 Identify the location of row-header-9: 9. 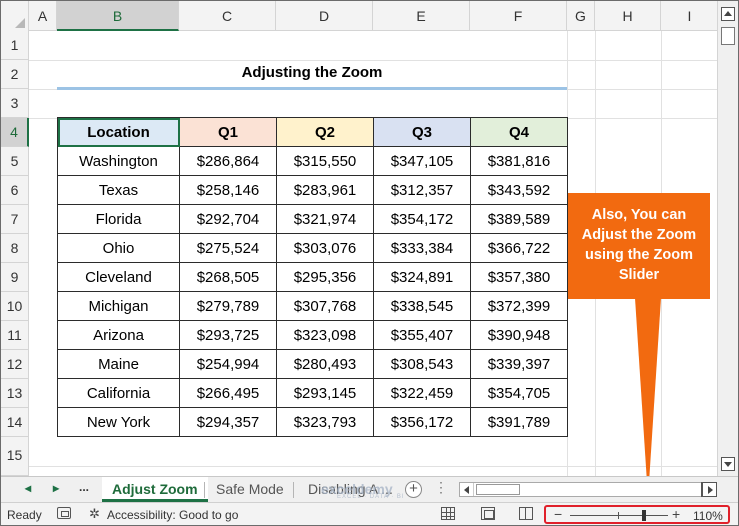
(15, 277).